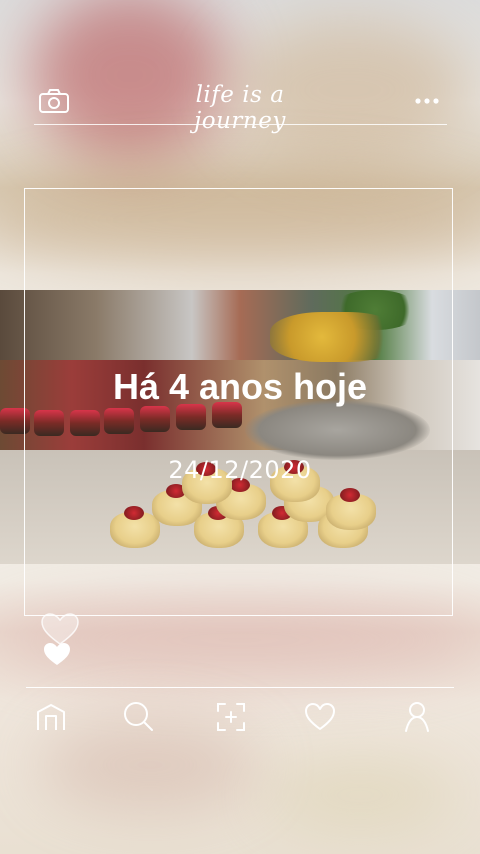 Image resolution: width=480 pixels, height=854 pixels. I want to click on header-divider, so click(240, 124).